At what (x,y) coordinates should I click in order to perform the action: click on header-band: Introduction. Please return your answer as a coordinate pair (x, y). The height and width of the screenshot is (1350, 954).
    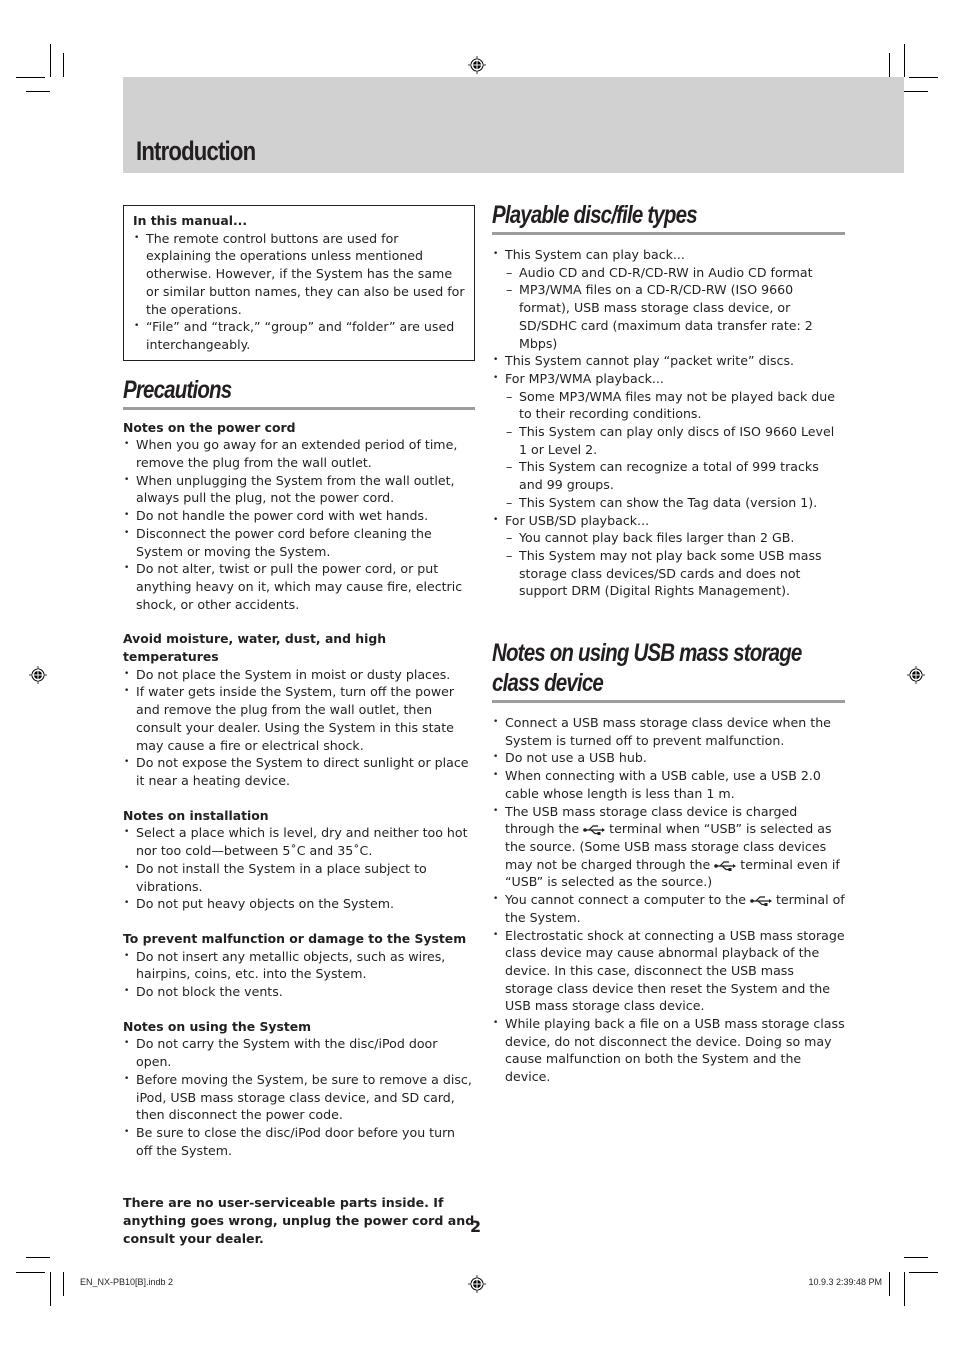
    Looking at the image, I should click on (513, 125).